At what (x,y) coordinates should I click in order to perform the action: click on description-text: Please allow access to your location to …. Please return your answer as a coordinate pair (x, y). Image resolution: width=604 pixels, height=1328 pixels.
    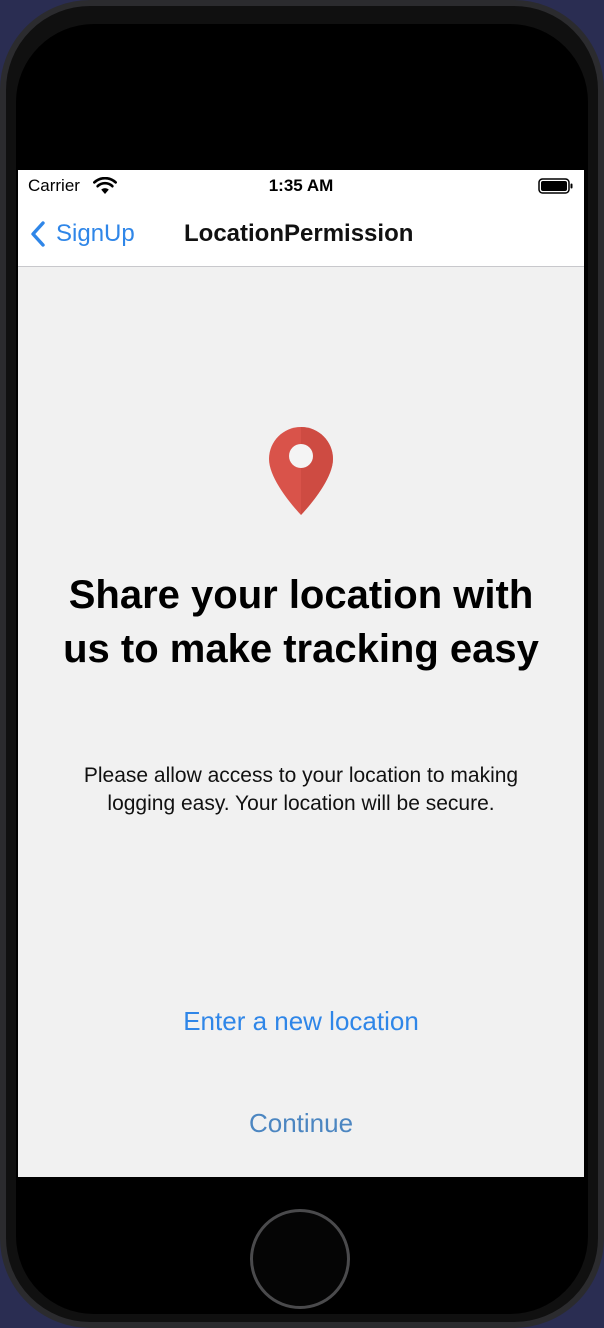
    Looking at the image, I should click on (301, 789).